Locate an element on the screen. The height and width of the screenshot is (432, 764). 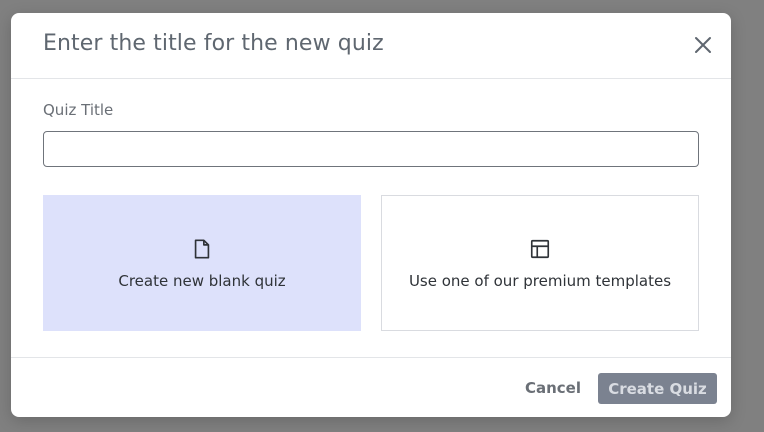
file-icon is located at coordinates (202, 249).